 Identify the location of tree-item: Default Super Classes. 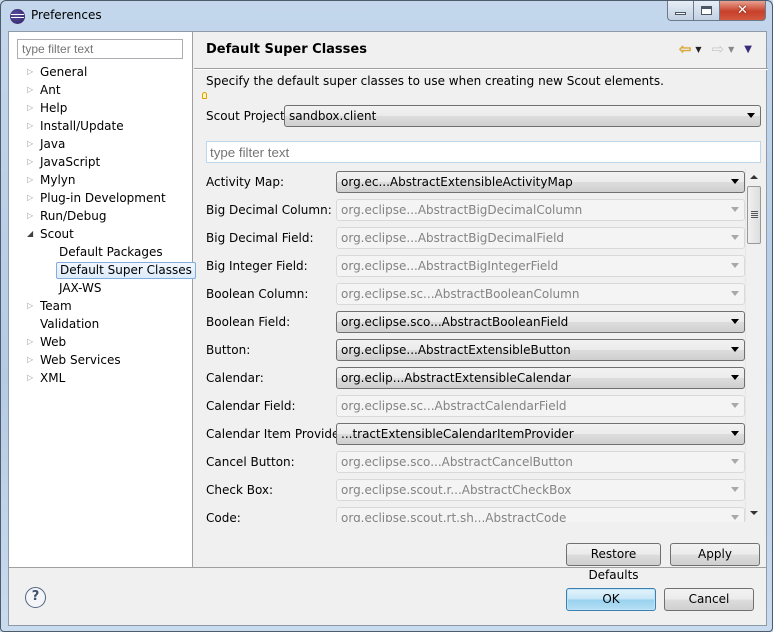
(102, 270).